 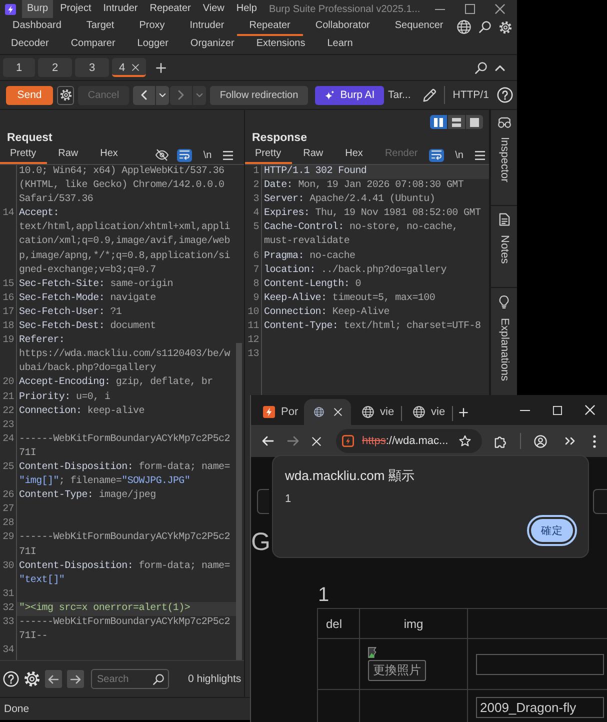 I want to click on request-tab: 2, so click(x=55, y=67).